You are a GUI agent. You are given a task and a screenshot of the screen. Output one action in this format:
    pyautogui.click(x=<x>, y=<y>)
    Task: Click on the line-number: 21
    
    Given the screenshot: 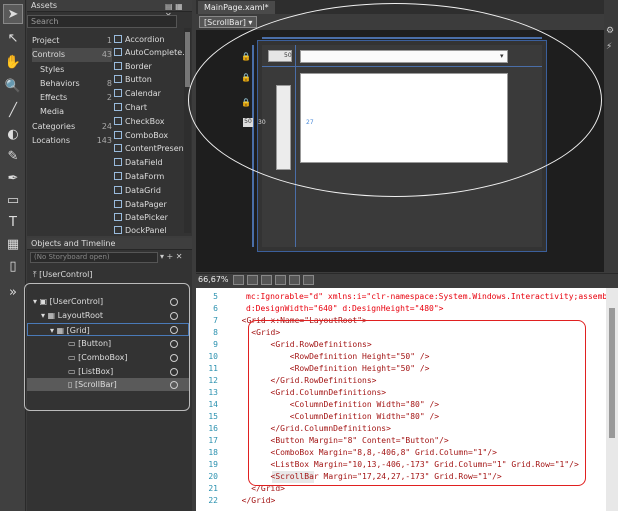 What is the action you would take?
    pyautogui.click(x=213, y=488)
    